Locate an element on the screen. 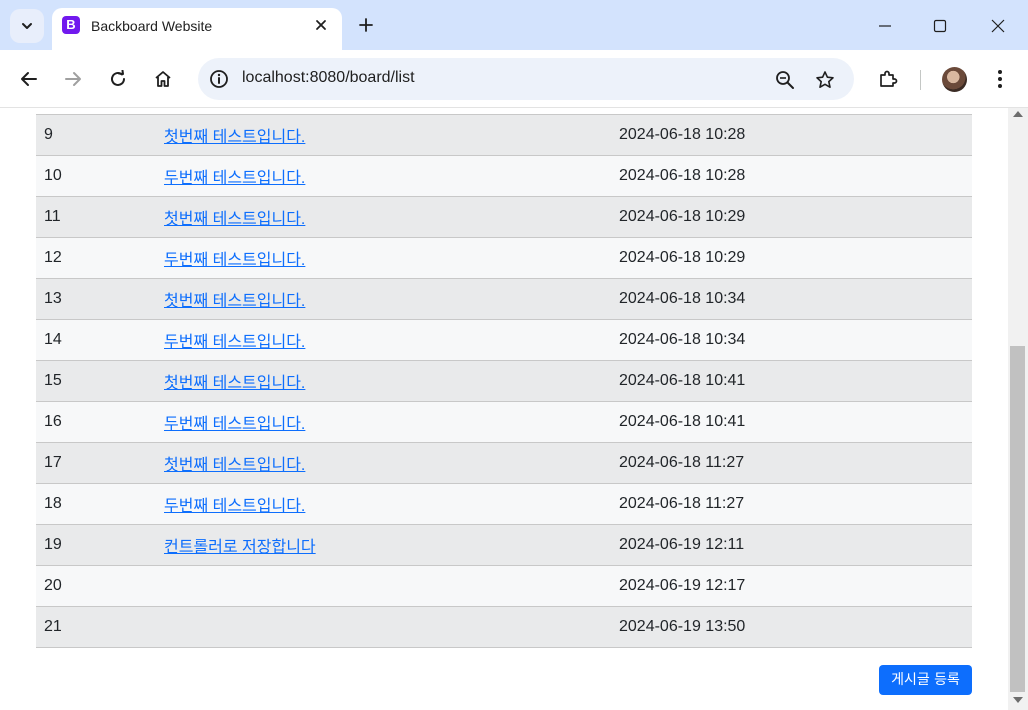  table-row: 10 두번째 테스트입니다. 2024-06-18 10:28 is located at coordinates (504, 176).